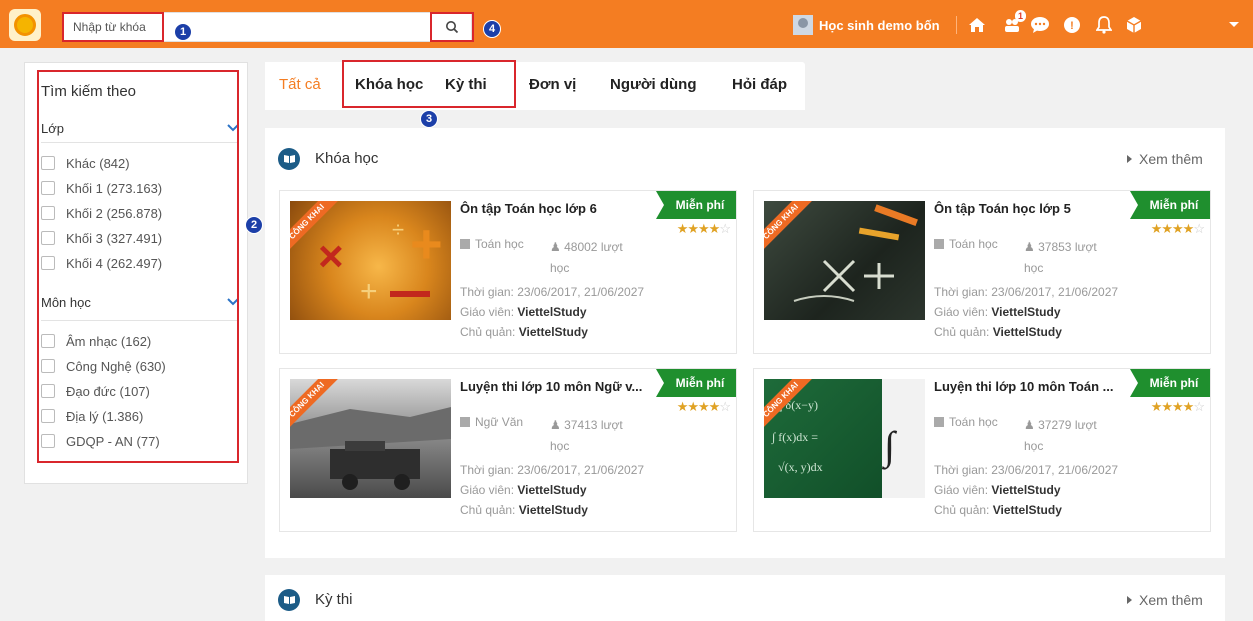 The image size is (1253, 621). I want to click on app-logo, so click(25, 25).